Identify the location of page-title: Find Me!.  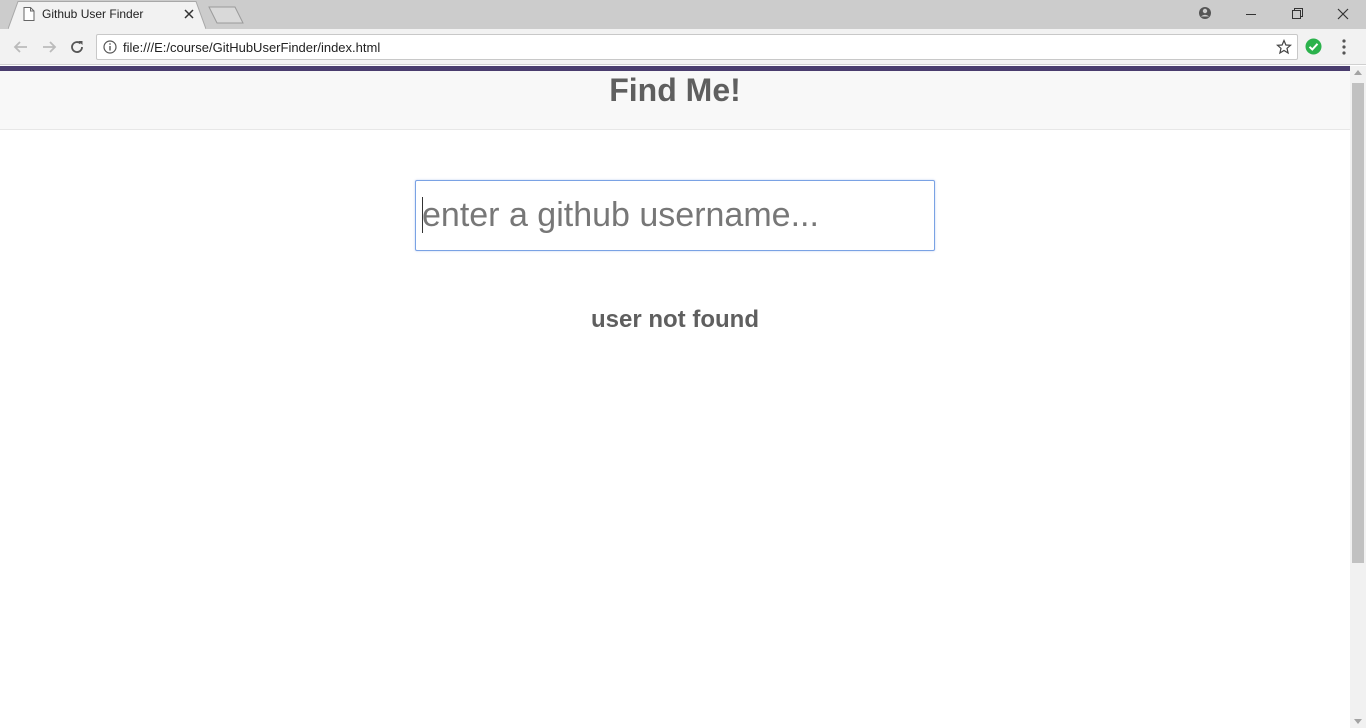
(675, 90).